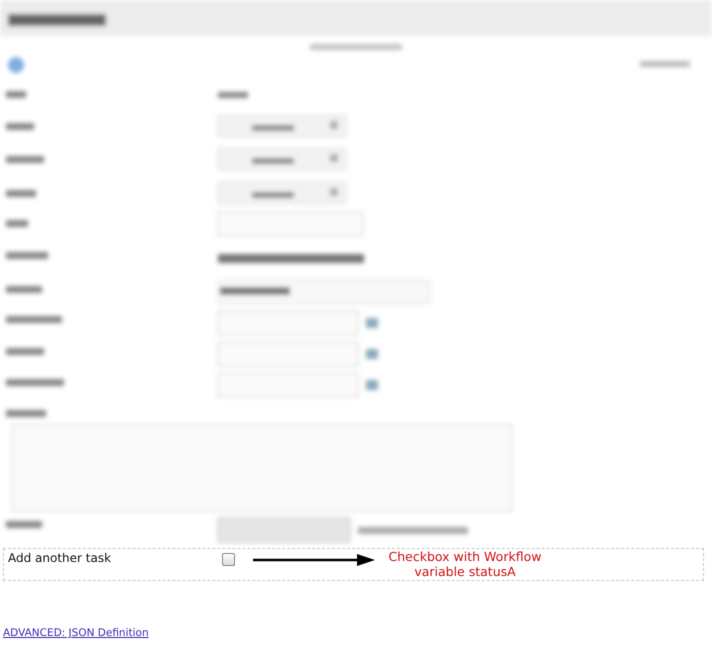 The height and width of the screenshot is (660, 712). I want to click on task-label: Add another task, so click(60, 558).